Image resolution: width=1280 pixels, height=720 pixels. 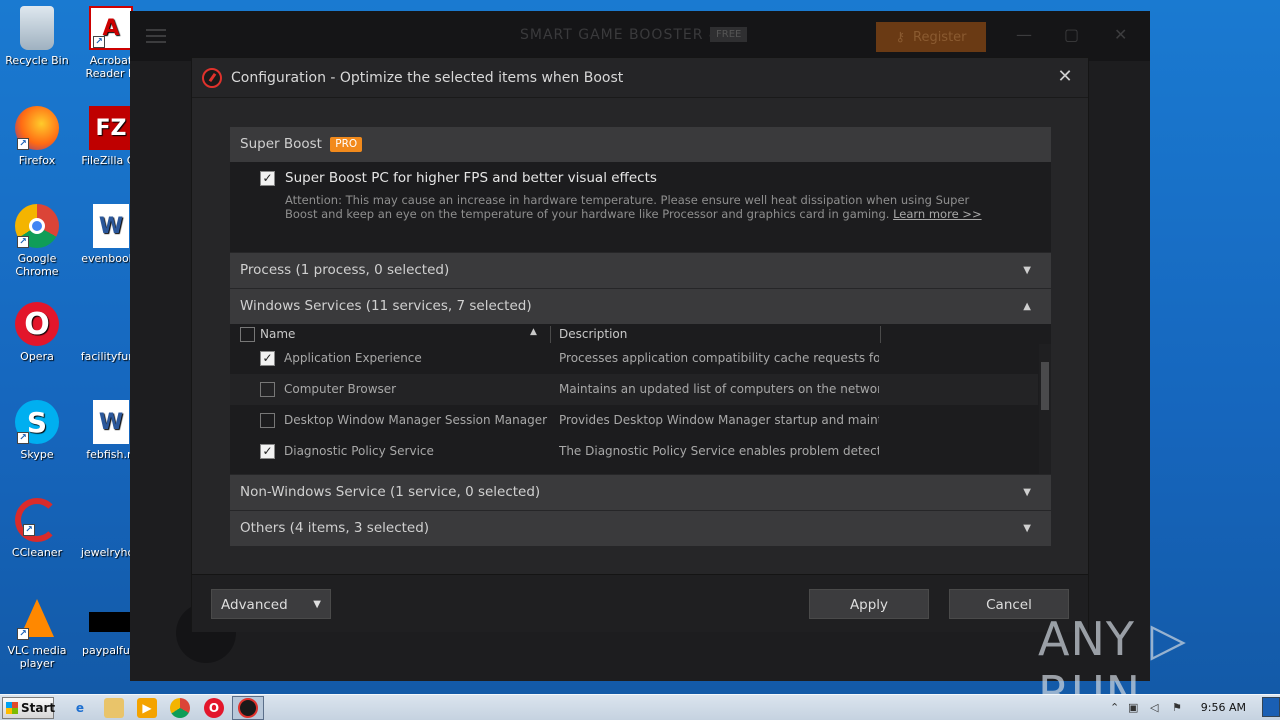 What do you see at coordinates (1191, 707) in the screenshot?
I see `system-tray: ⌃ ▣ ◁ ⚑ 9:56 AM` at bounding box center [1191, 707].